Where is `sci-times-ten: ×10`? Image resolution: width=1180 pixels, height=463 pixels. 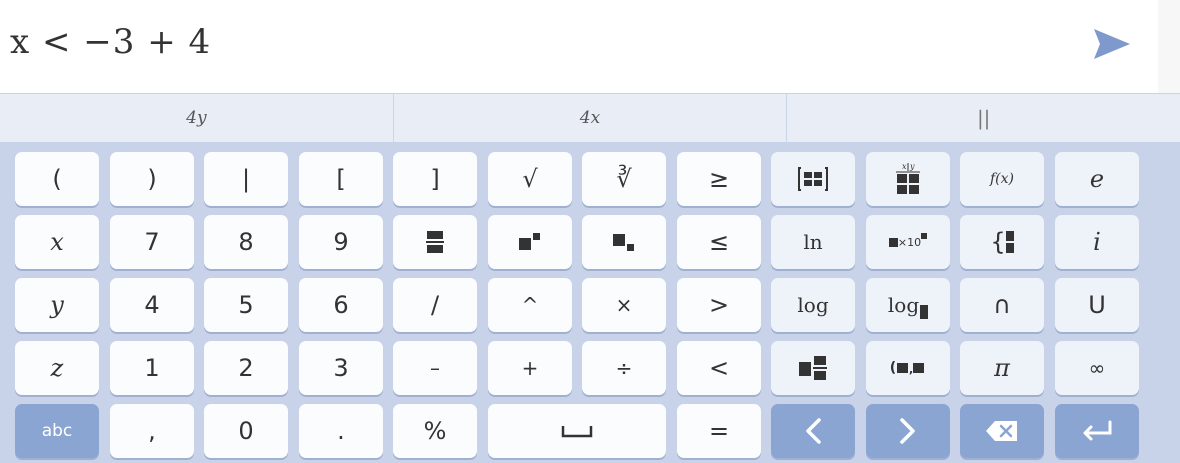 sci-times-ten: ×10 is located at coordinates (909, 242).